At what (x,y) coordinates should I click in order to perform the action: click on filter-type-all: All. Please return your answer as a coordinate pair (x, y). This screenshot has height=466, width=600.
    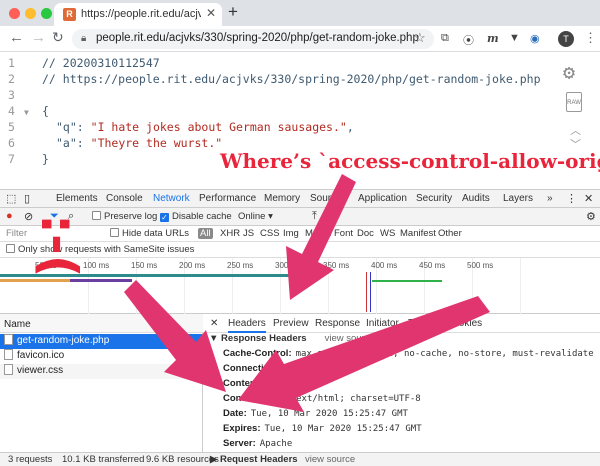
    Looking at the image, I should click on (205, 233).